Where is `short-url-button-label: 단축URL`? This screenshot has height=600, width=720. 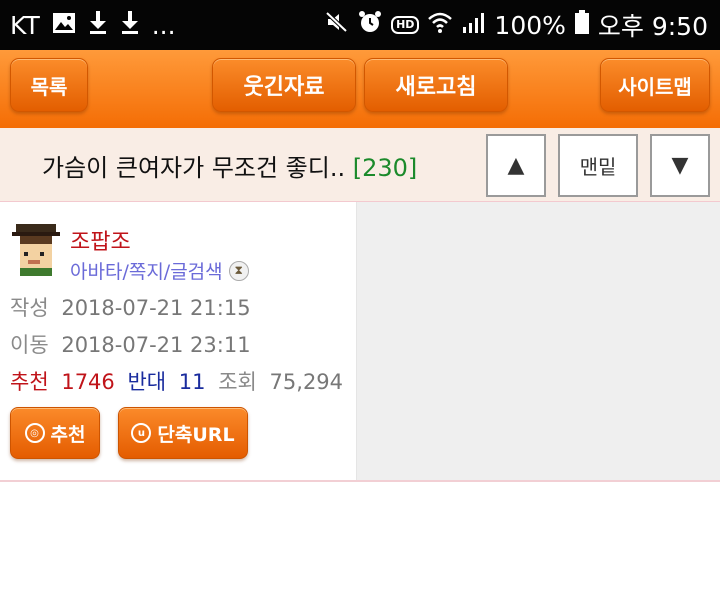 short-url-button-label: 단축URL is located at coordinates (196, 434).